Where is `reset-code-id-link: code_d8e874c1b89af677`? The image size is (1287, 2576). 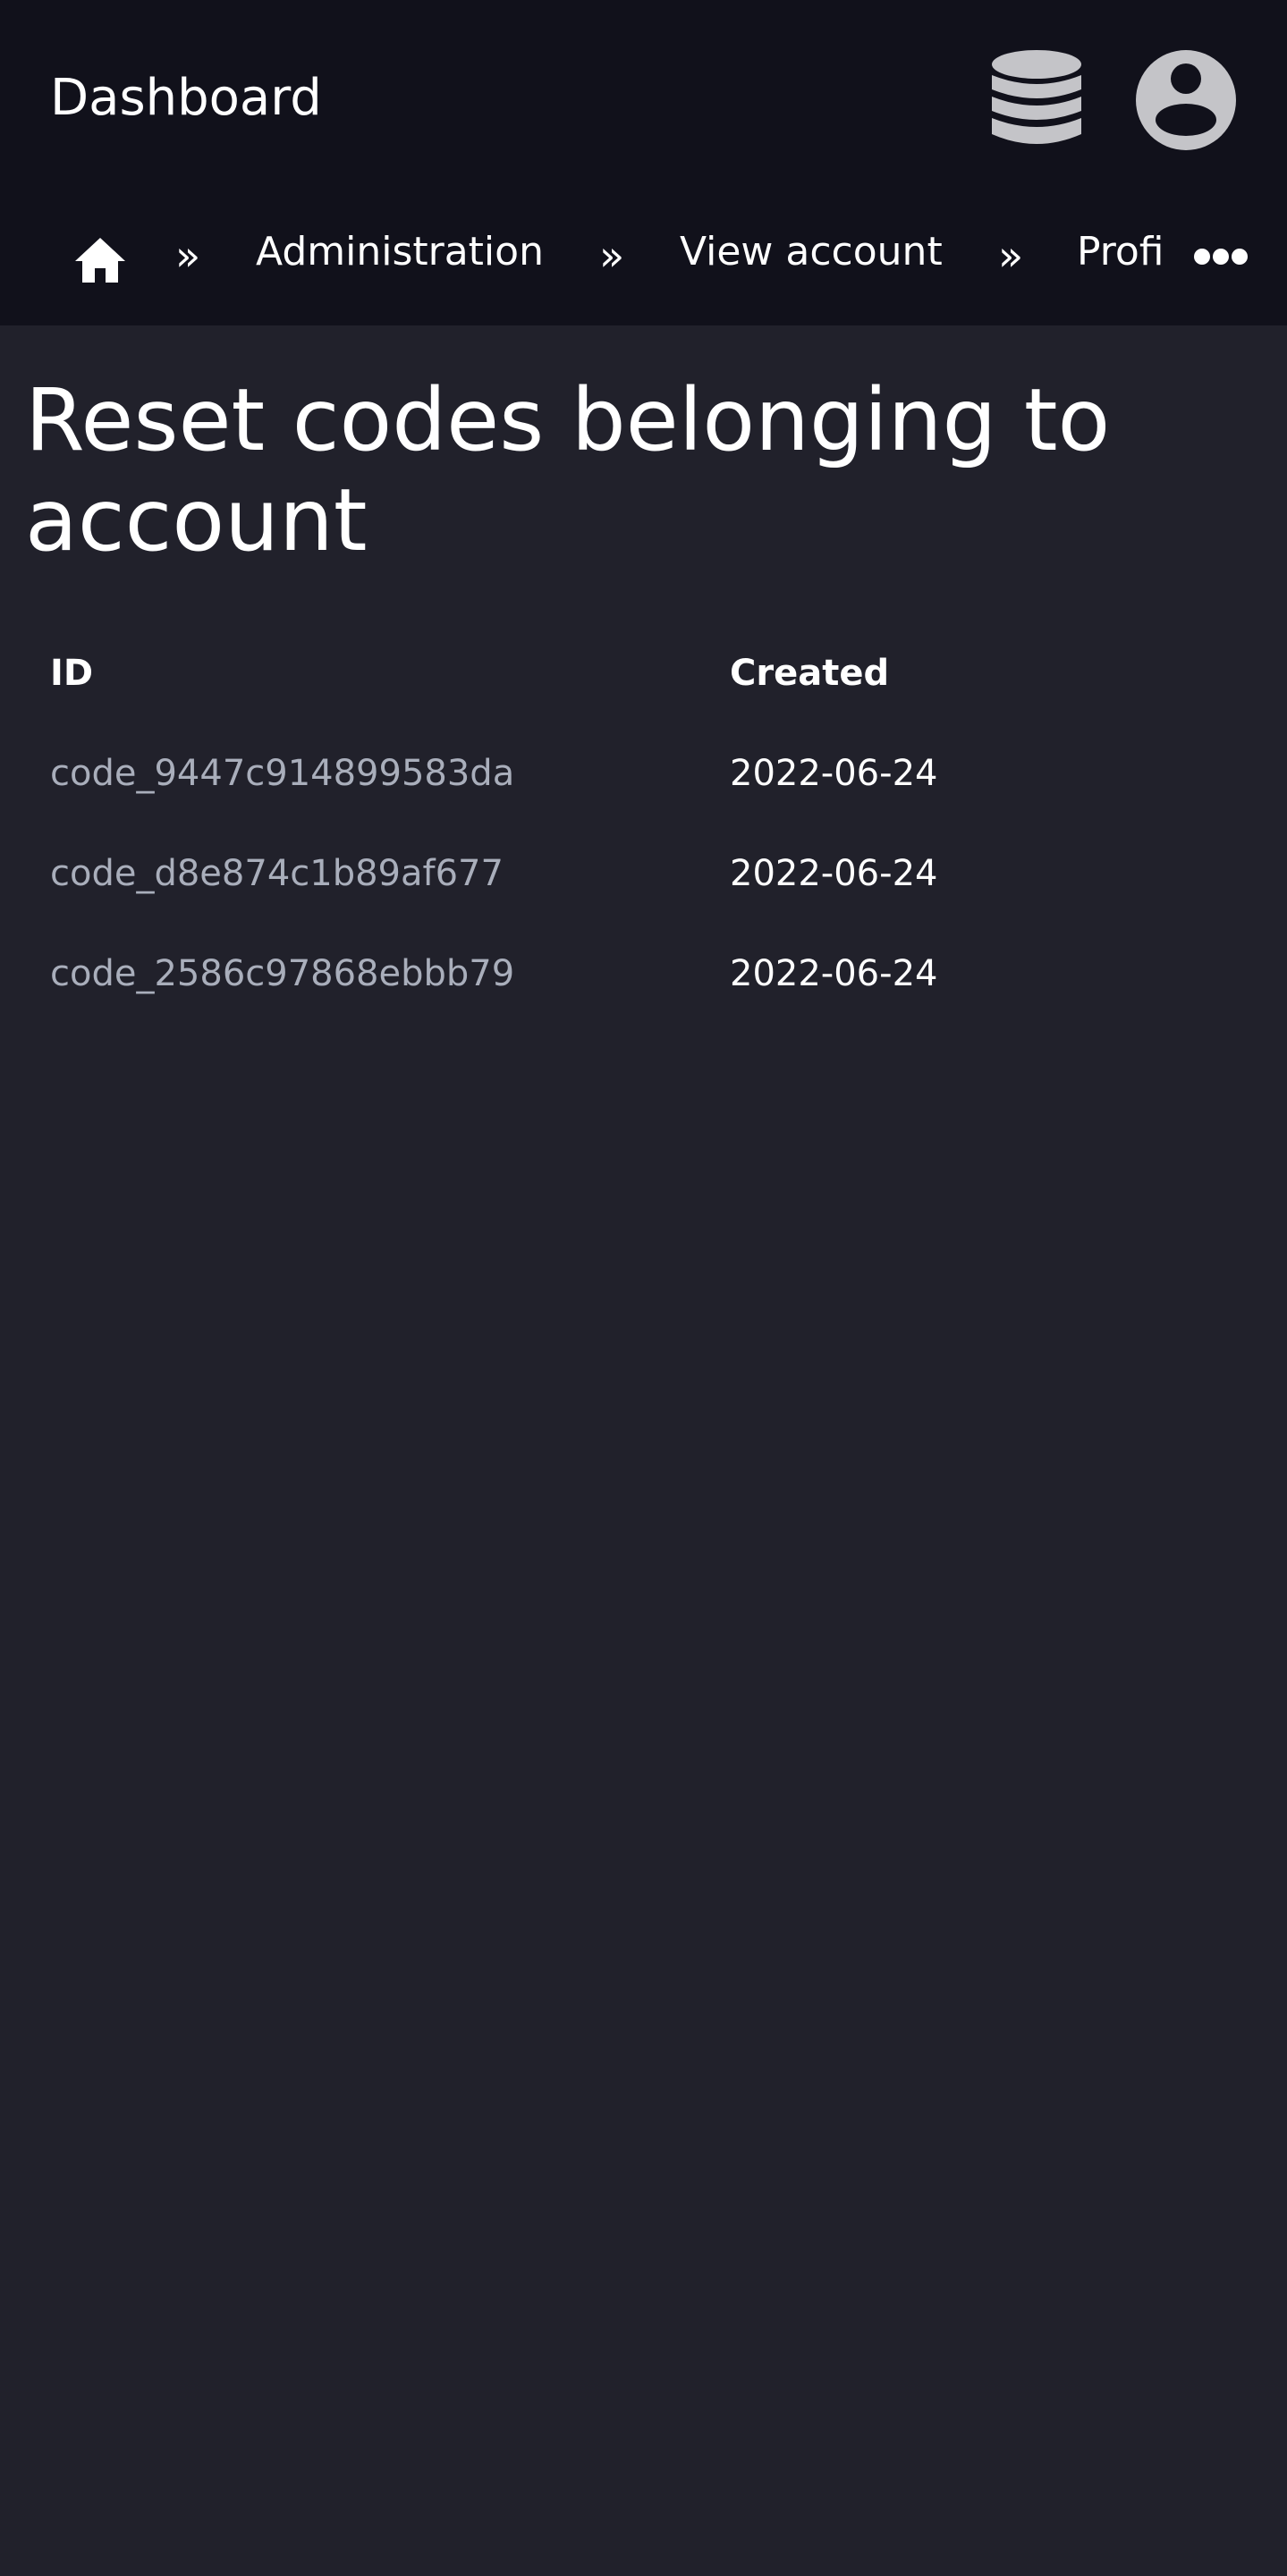
reset-code-id-link: code_d8e874c1b89af677 is located at coordinates (277, 873).